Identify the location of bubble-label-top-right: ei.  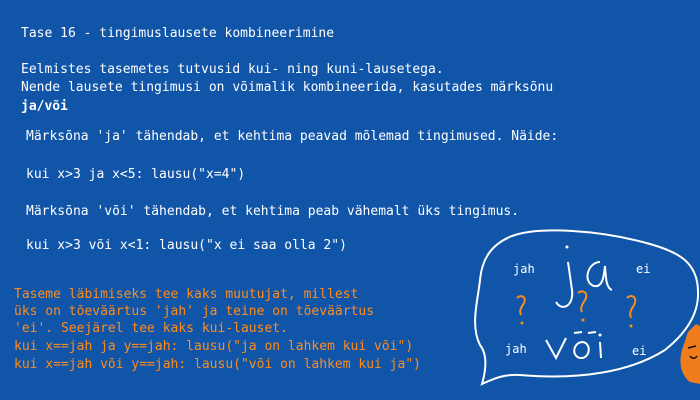
(643, 269).